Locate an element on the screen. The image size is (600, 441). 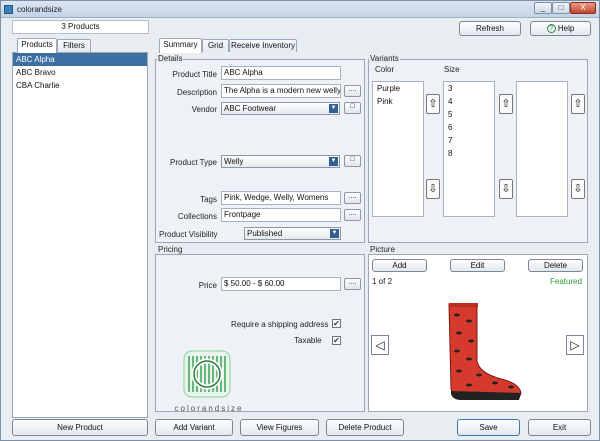
list-item: 5 is located at coordinates (469, 114).